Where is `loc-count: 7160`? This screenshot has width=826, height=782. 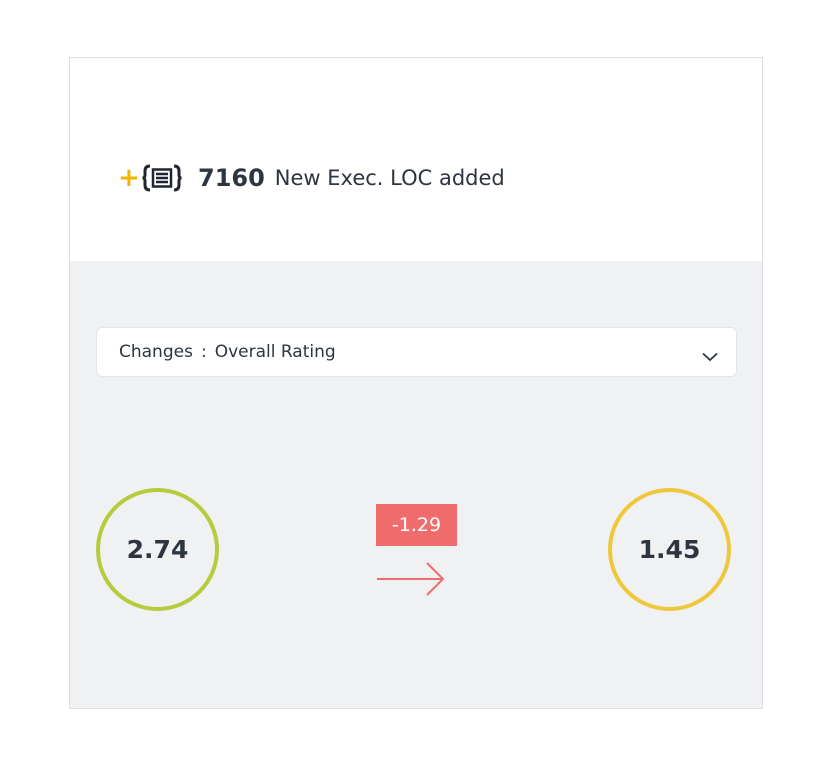
loc-count: 7160 is located at coordinates (231, 178).